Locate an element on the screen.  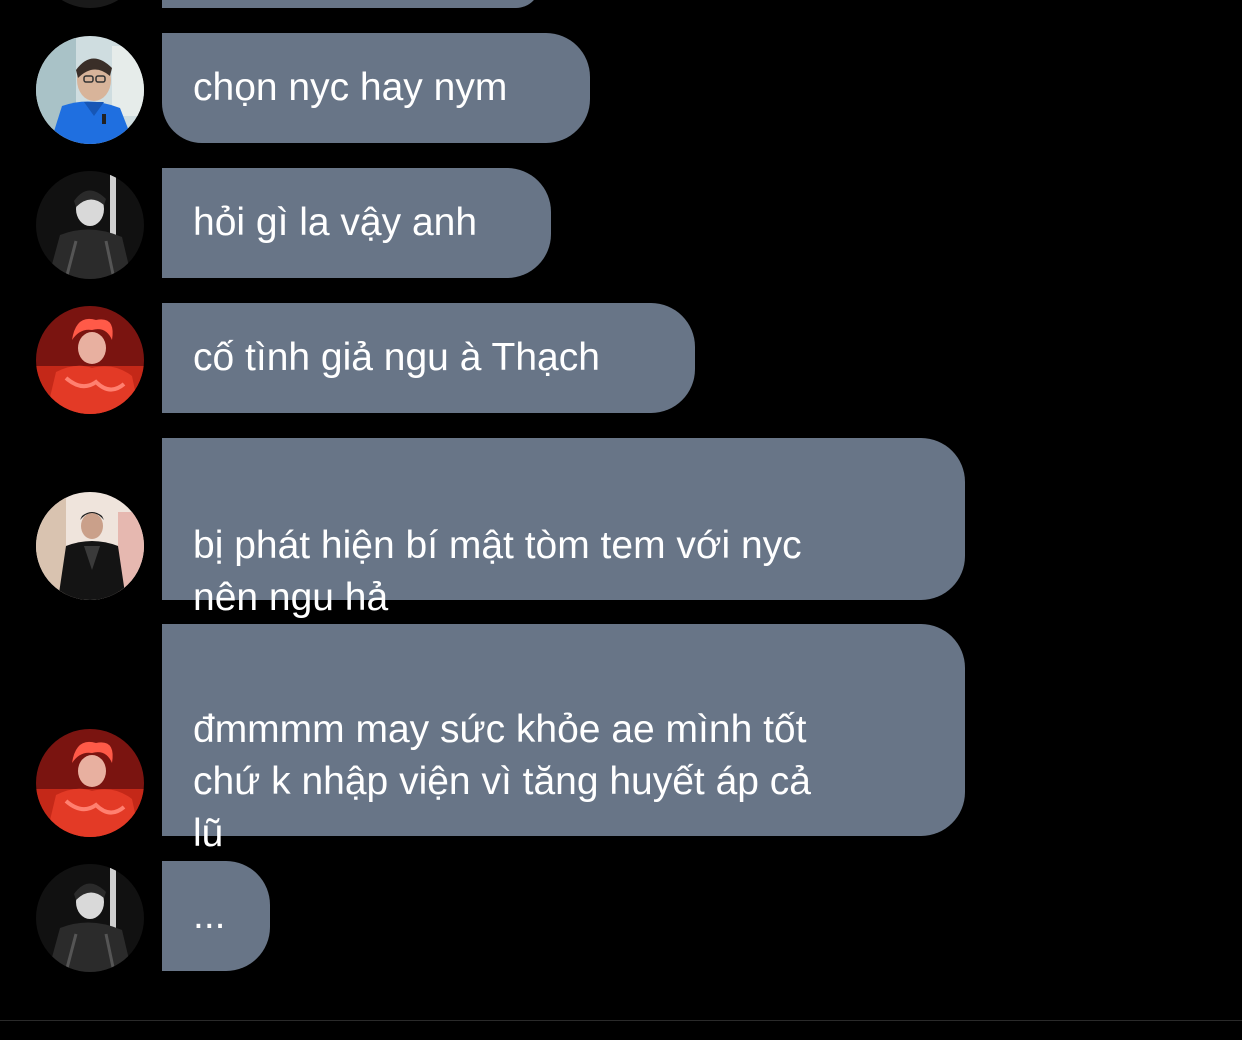
message-bubble: cố tình giả ngu à Thạch is located at coordinates (428, 358).